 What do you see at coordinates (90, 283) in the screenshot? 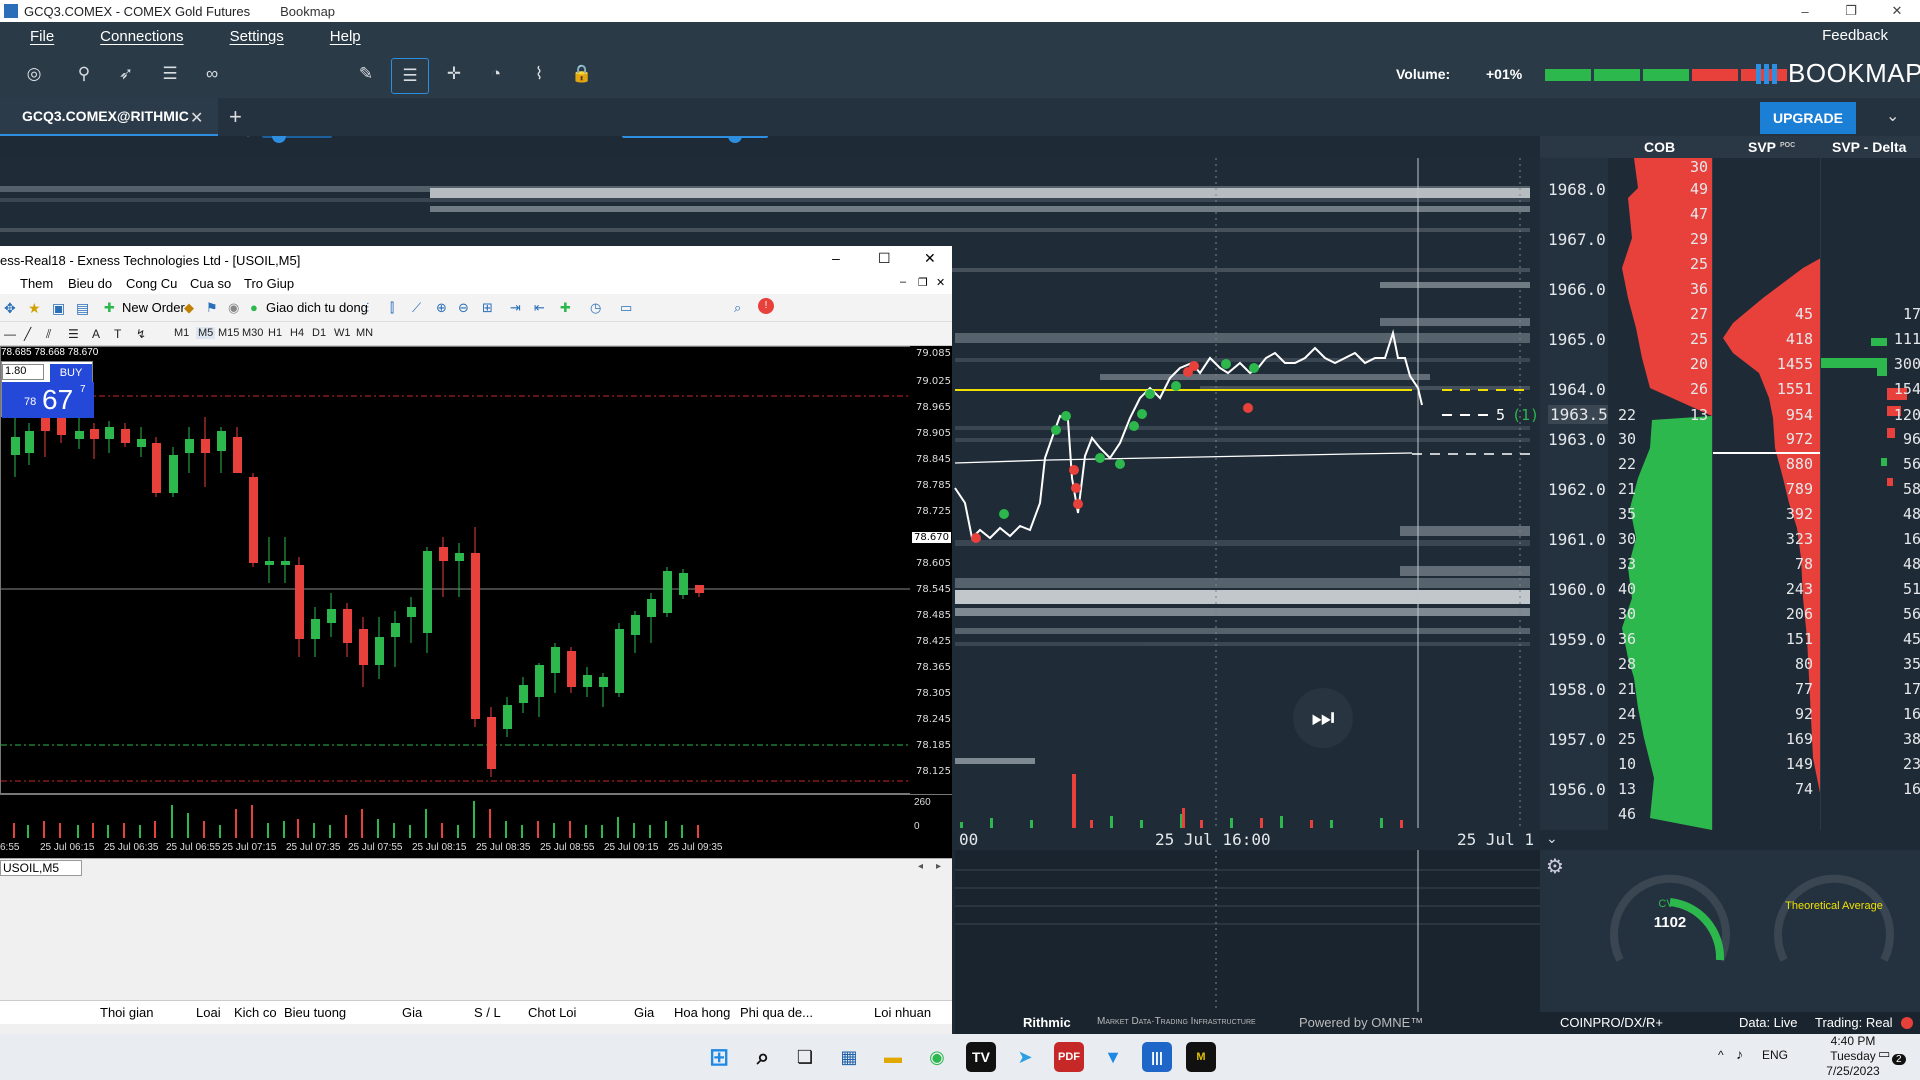
I see `mt4-menu-item: Bieu do` at bounding box center [90, 283].